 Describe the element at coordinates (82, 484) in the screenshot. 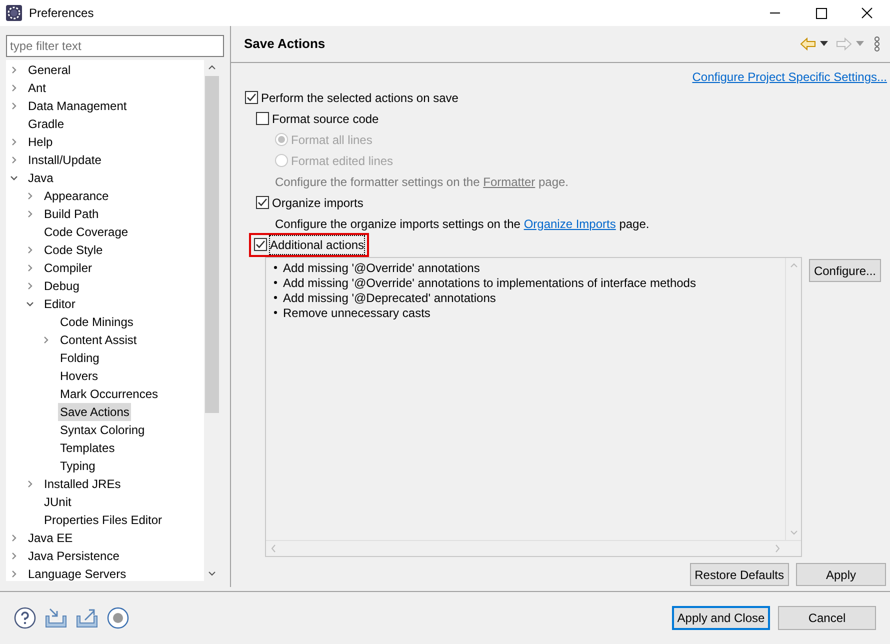

I see `tree-item: Installed JREs` at that location.